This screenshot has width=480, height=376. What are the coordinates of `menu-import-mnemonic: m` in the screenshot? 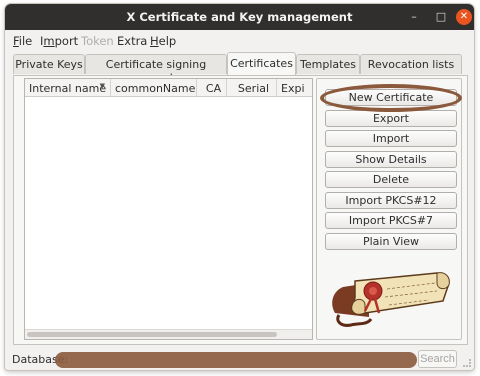 It's located at (49, 41).